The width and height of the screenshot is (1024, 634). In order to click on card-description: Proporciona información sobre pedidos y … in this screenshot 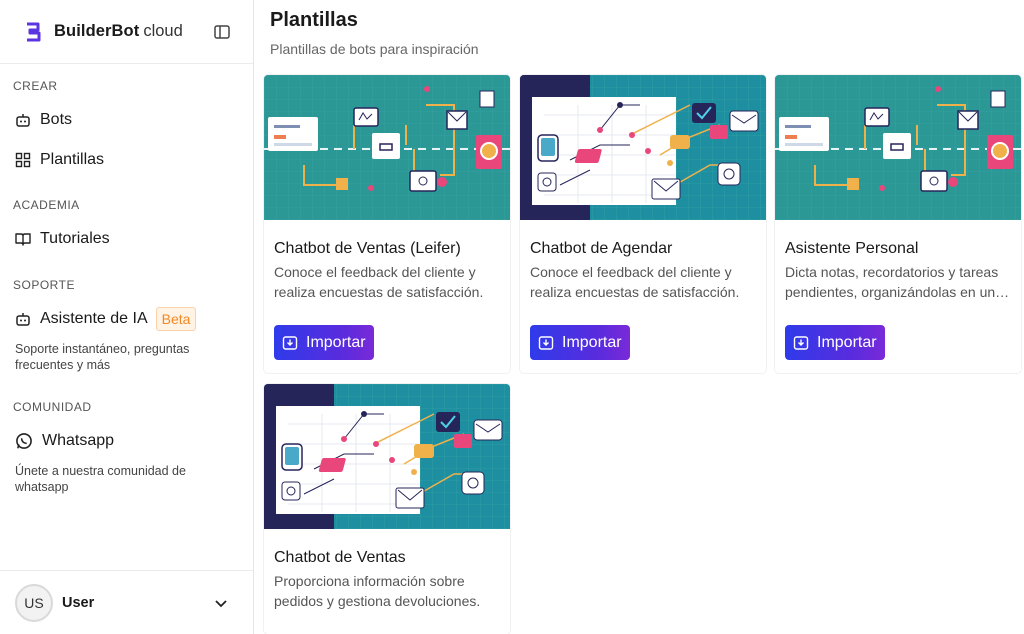, I will do `click(377, 591)`.